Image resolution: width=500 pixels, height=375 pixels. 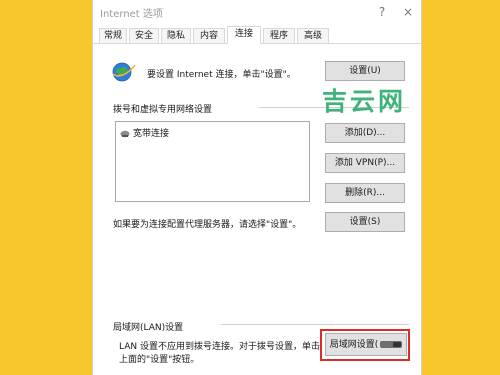 What do you see at coordinates (212, 161) in the screenshot?
I see `connections-list: 宽带连接` at bounding box center [212, 161].